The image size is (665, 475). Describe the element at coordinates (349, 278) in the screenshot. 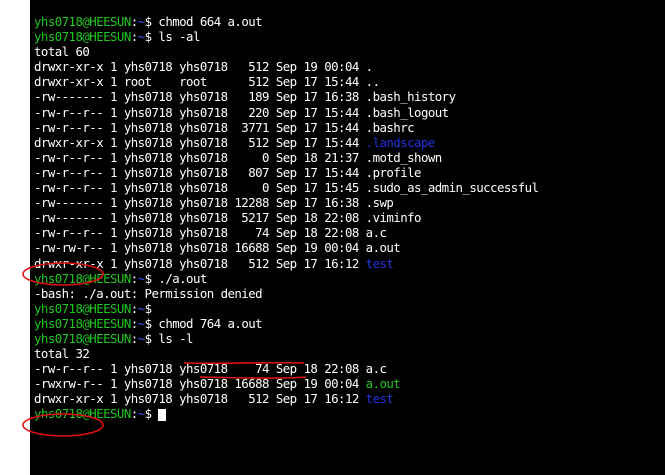

I see `terminal-line: yhs0718@HEESUN:~$ ./a.out` at that location.